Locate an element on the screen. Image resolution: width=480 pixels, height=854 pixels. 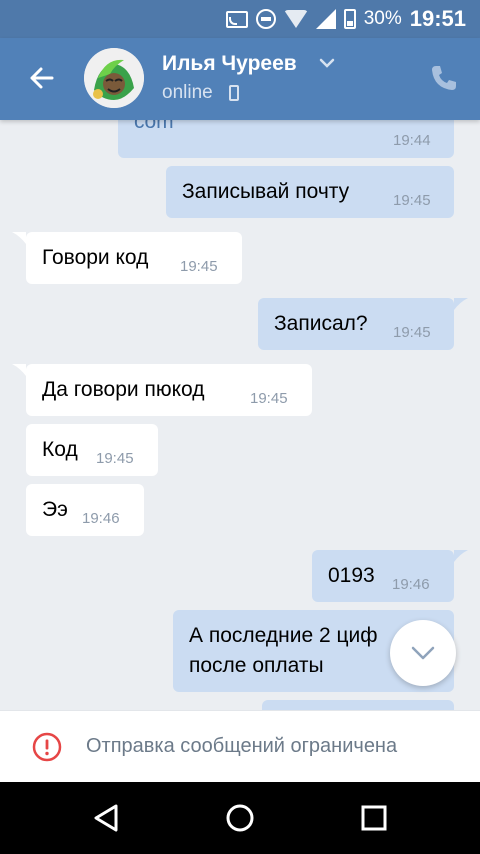
avatar is located at coordinates (114, 78).